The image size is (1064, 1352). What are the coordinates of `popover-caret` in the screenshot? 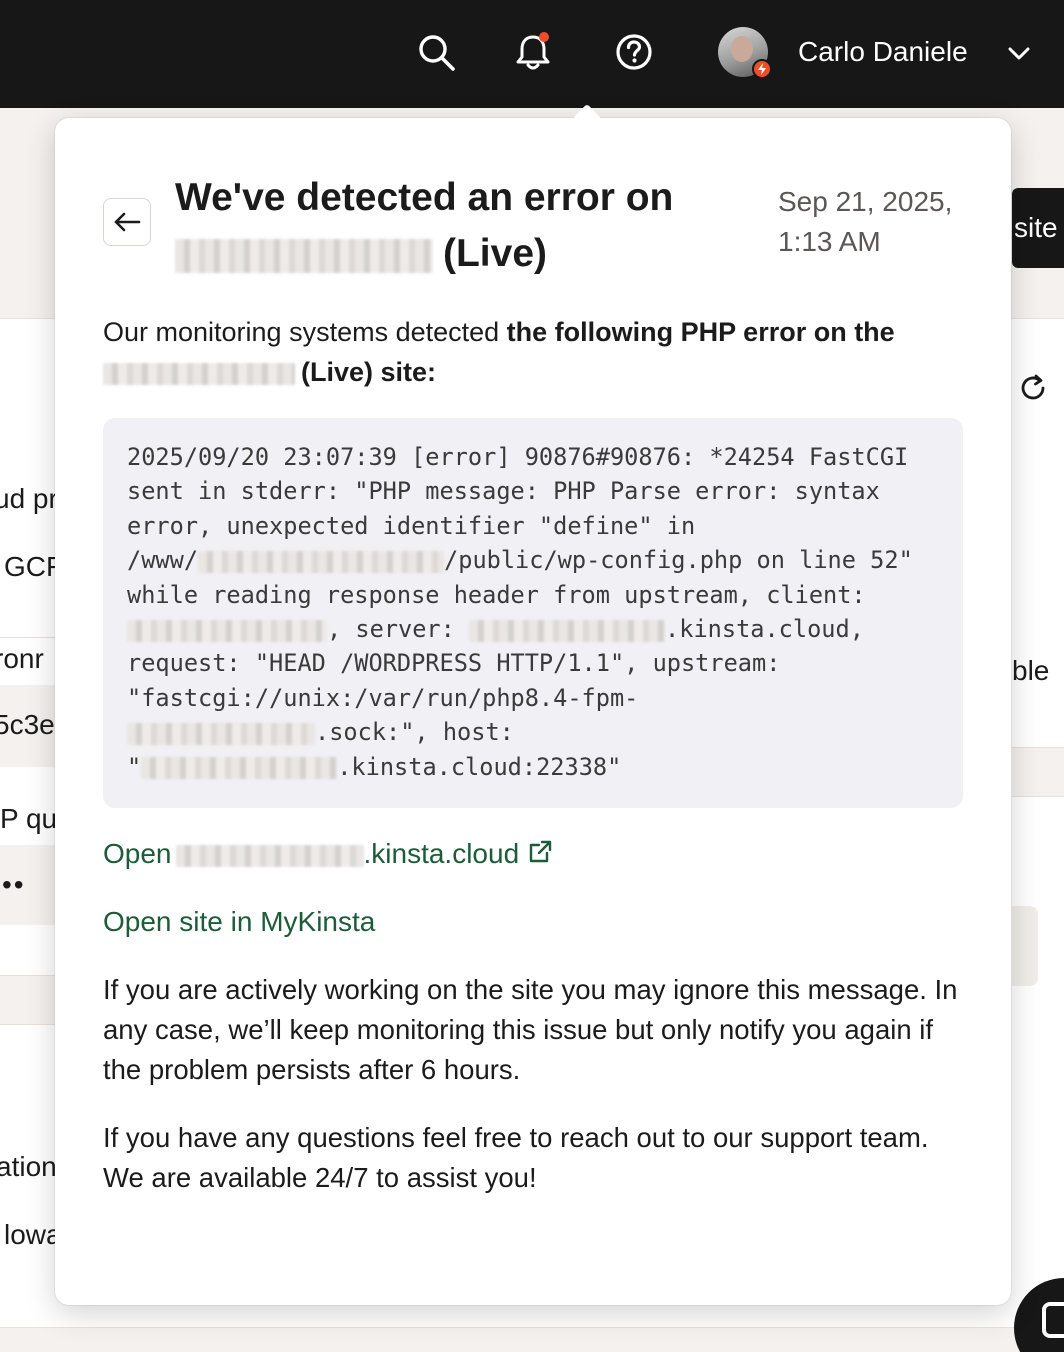 It's located at (587, 118).